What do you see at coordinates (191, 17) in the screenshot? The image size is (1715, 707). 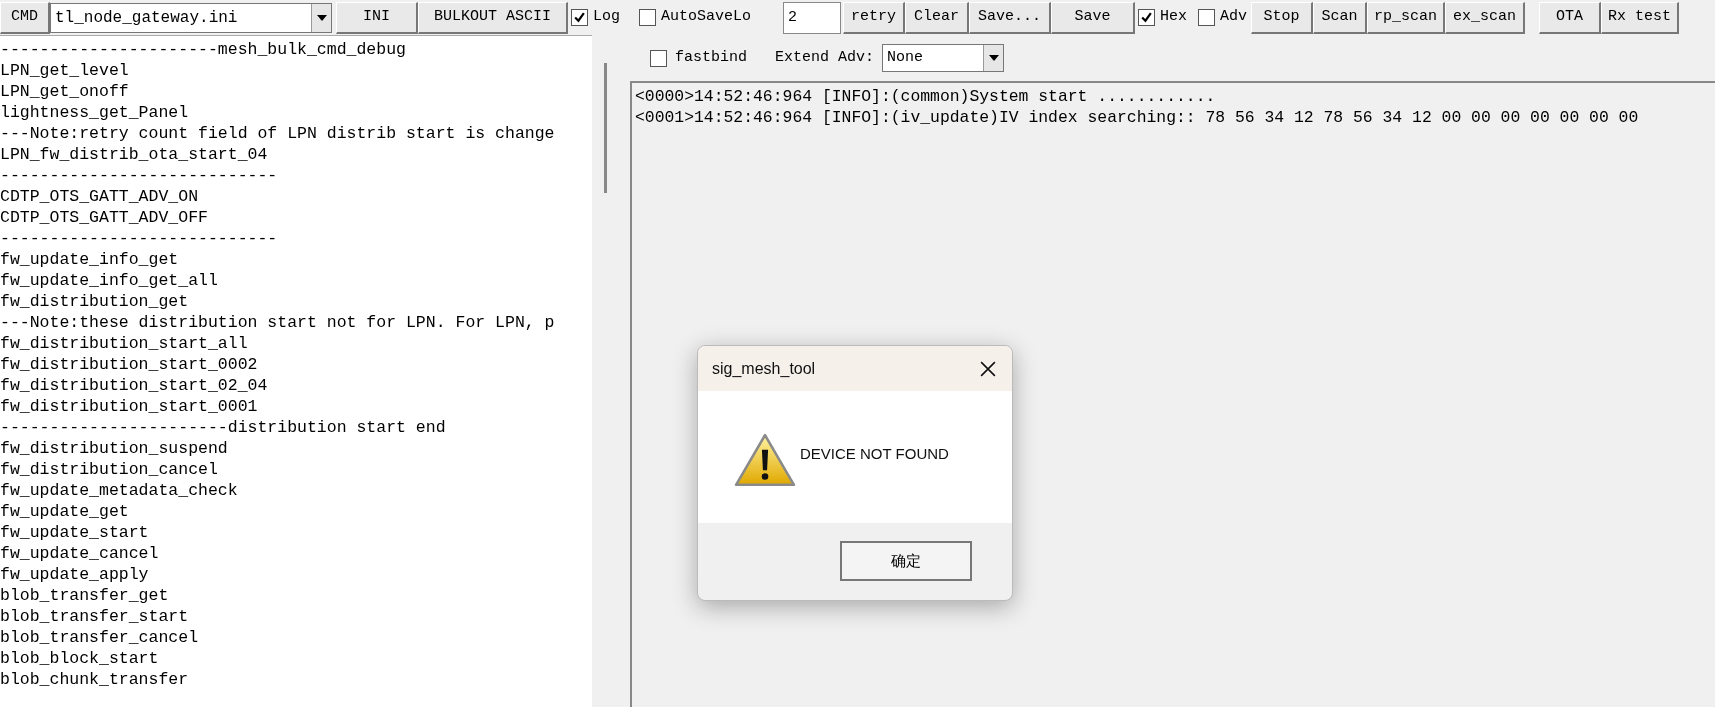 I see `ini-dropdown: tl_node_gateway.ini` at bounding box center [191, 17].